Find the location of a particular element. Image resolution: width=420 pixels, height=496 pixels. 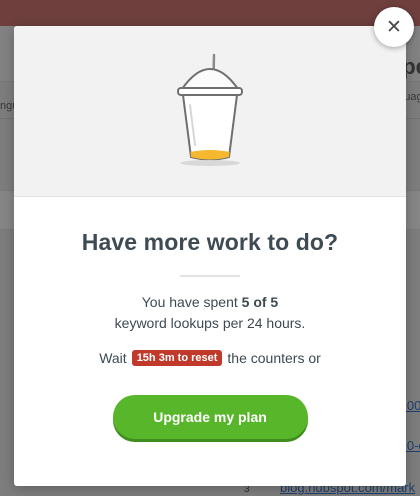

usage-suffix: keyword lookups per 24 hours. is located at coordinates (210, 323).